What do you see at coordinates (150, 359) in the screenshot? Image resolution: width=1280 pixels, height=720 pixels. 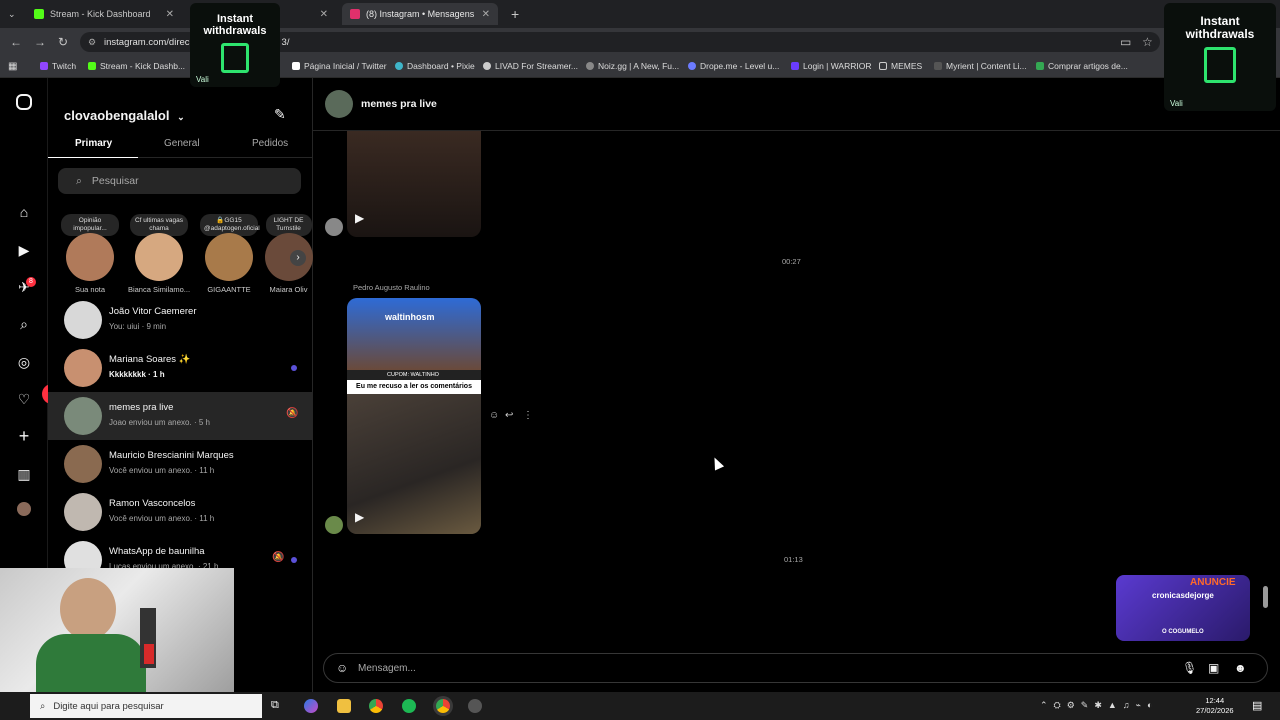 I see `conversation-name: Mariana Soares ✨` at bounding box center [150, 359].